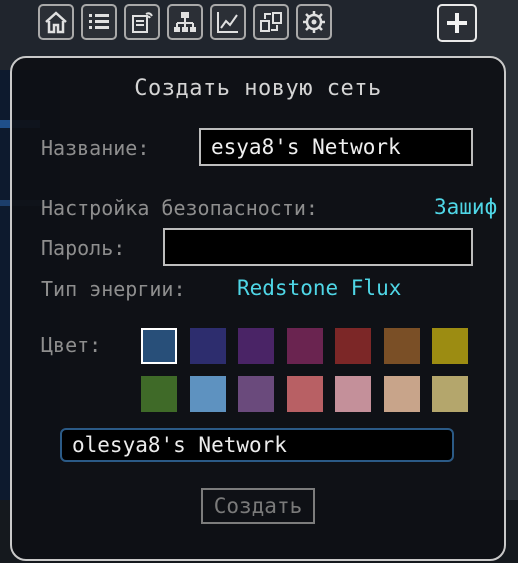 This screenshot has height=563, width=518. I want to click on password-input, so click(318, 247).